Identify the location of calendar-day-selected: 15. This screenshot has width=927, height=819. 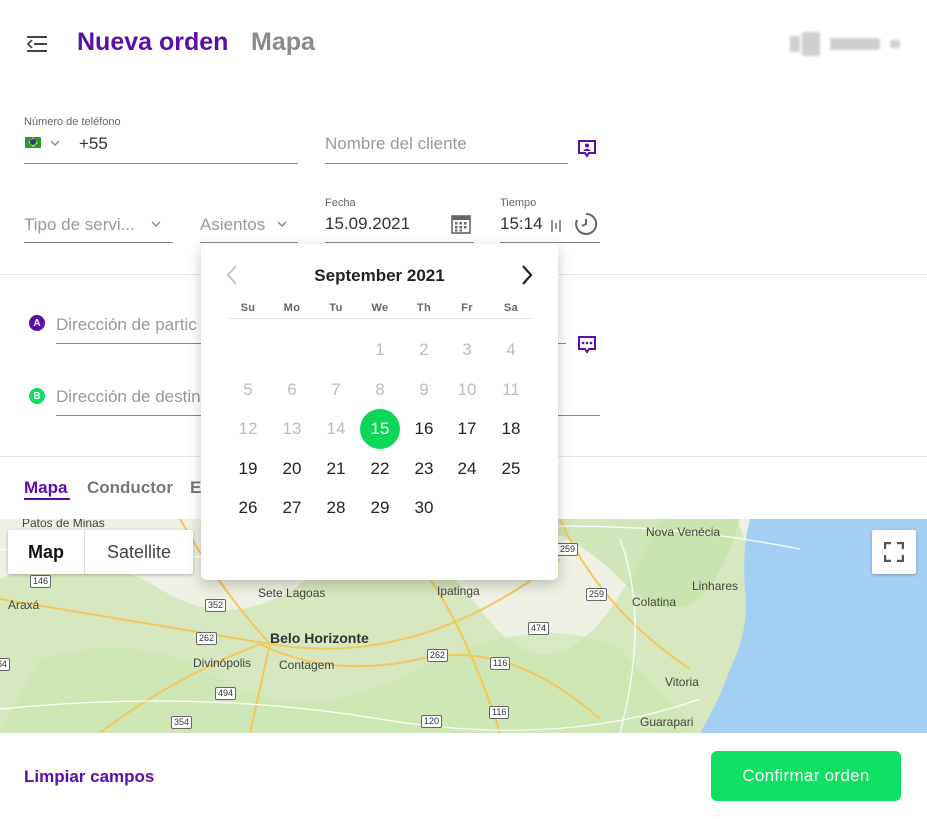
(380, 429).